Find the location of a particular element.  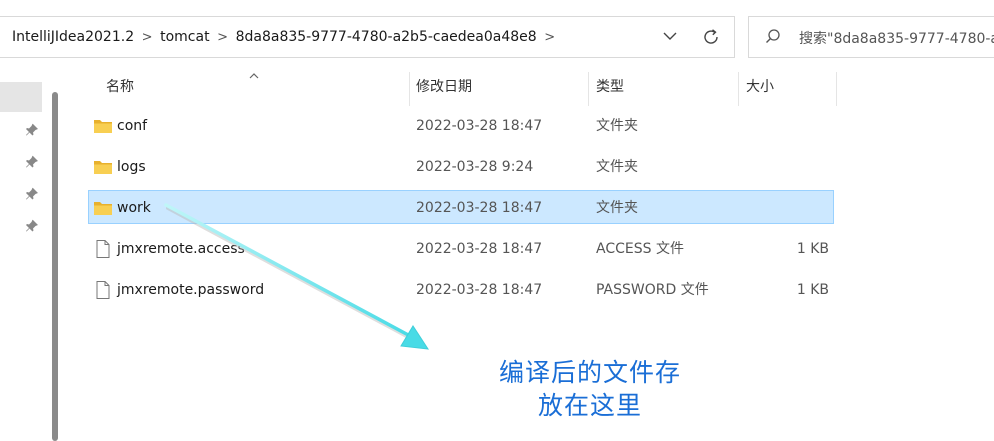

column-header-type: 类型 is located at coordinates (610, 86).